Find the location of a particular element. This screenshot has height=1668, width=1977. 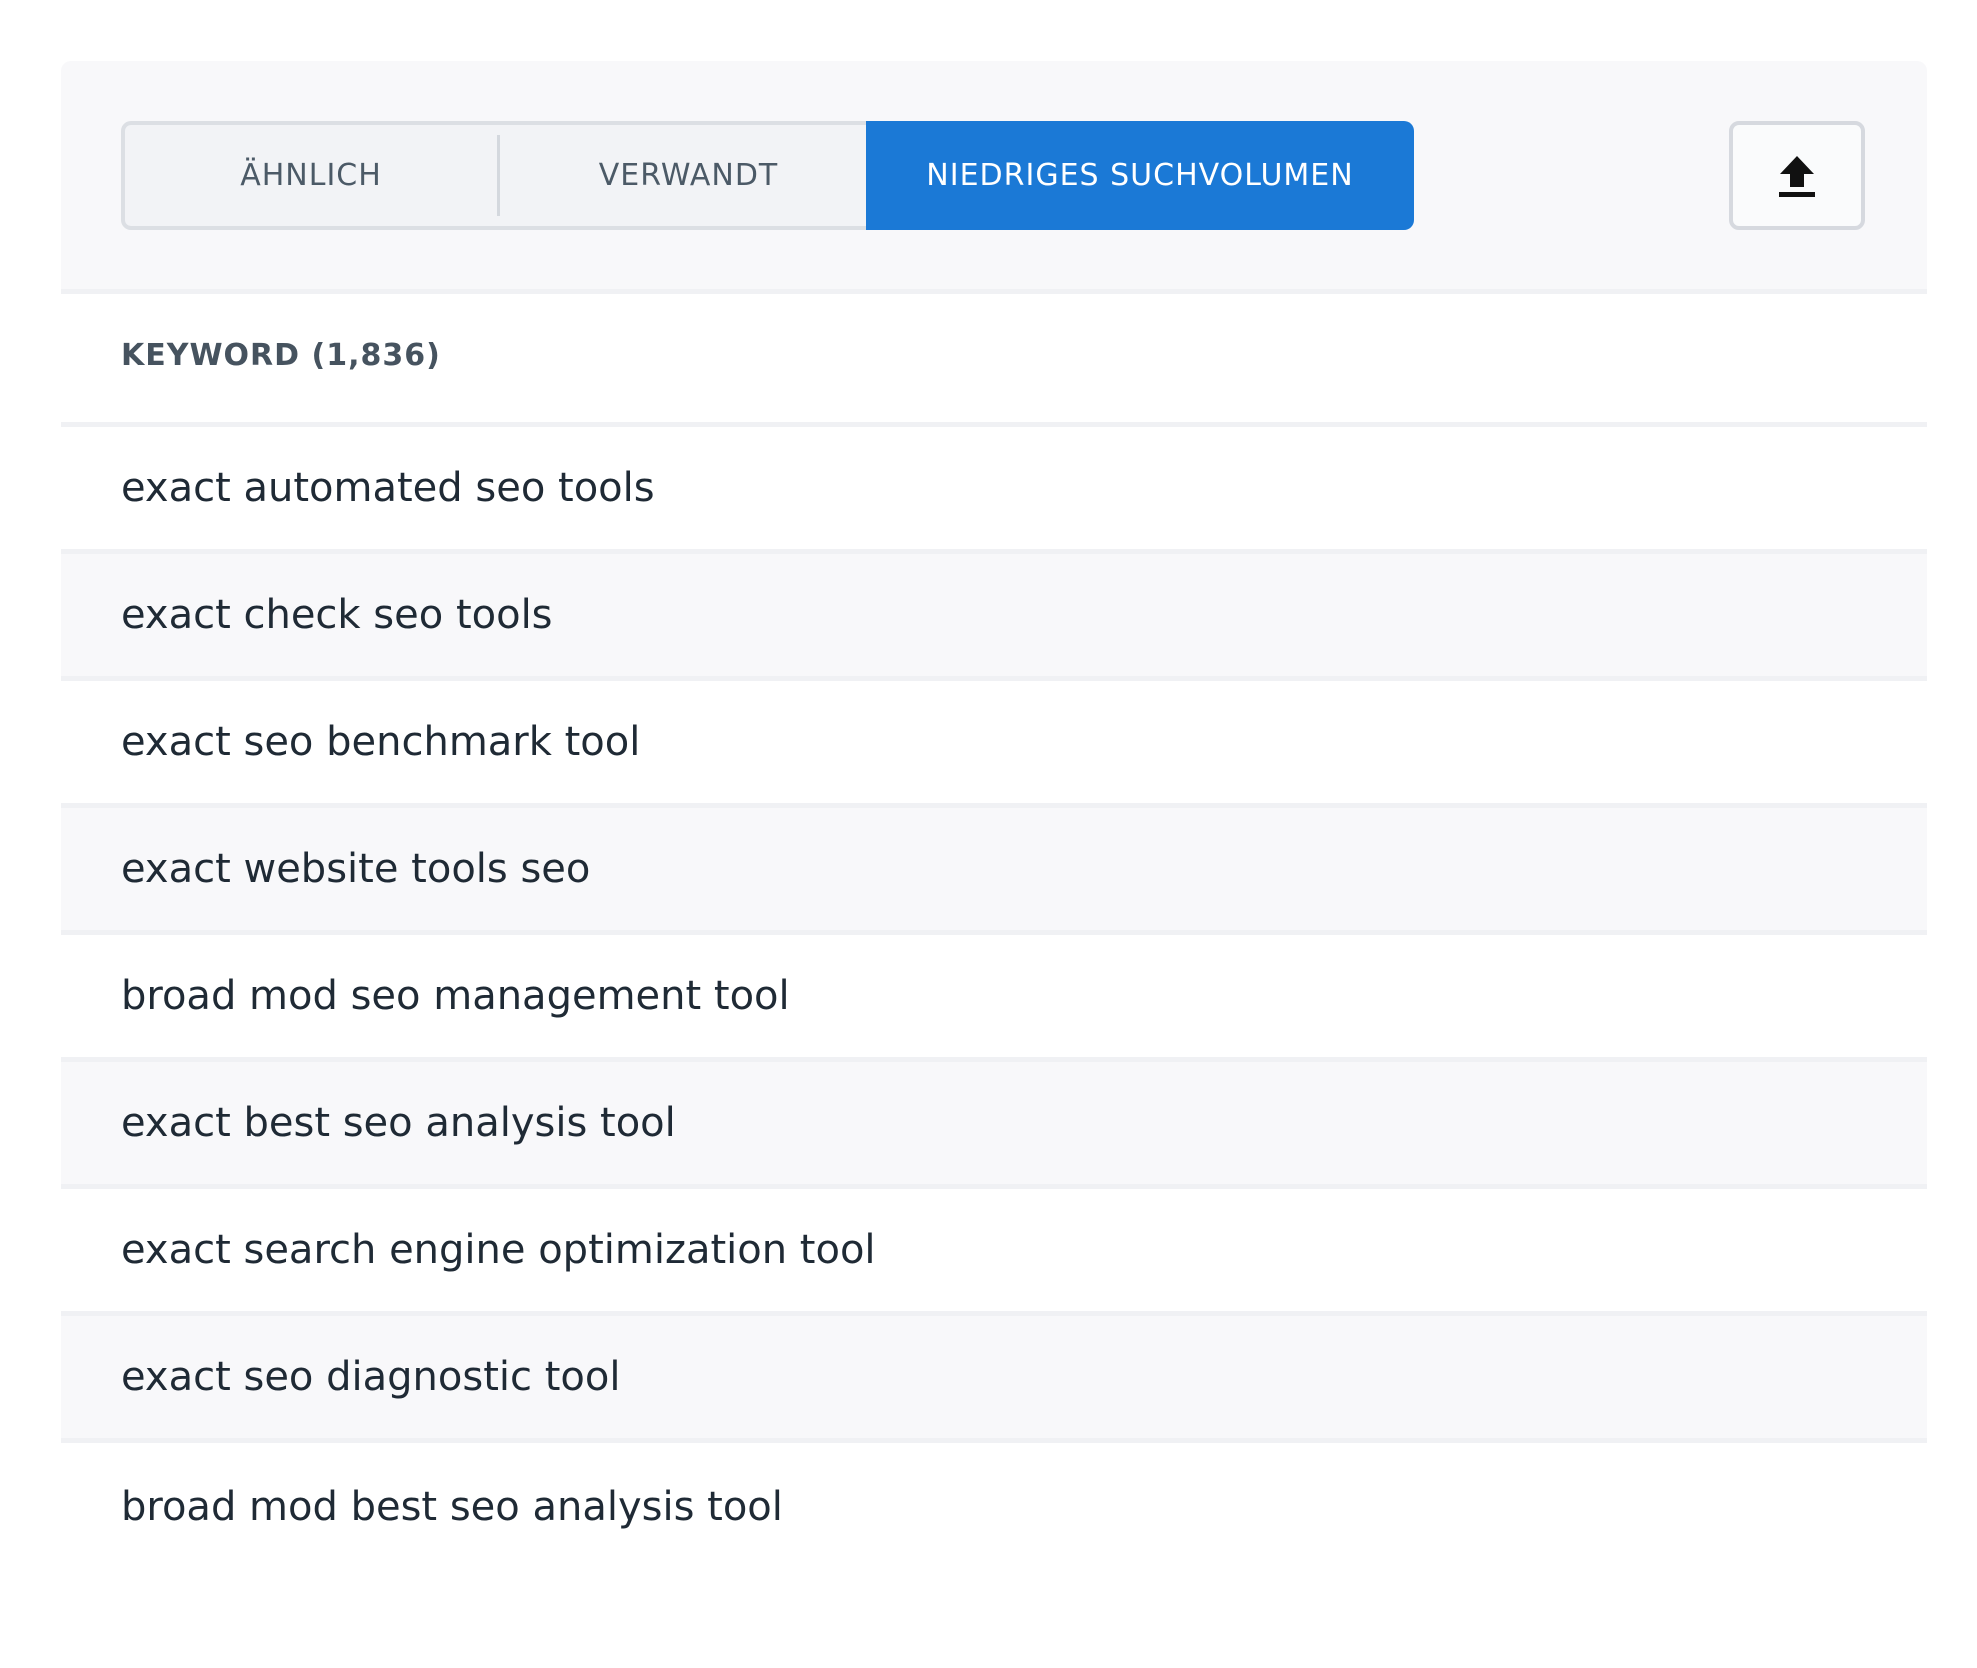

upload-arrow-icon is located at coordinates (1797, 176).